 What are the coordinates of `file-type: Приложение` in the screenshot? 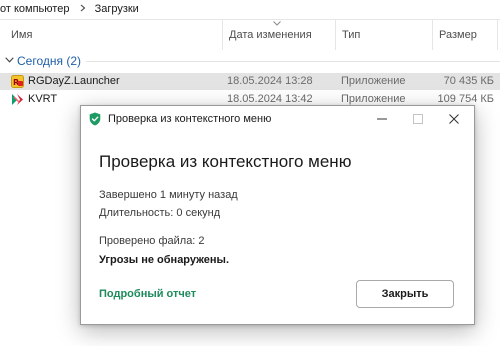 It's located at (373, 81).